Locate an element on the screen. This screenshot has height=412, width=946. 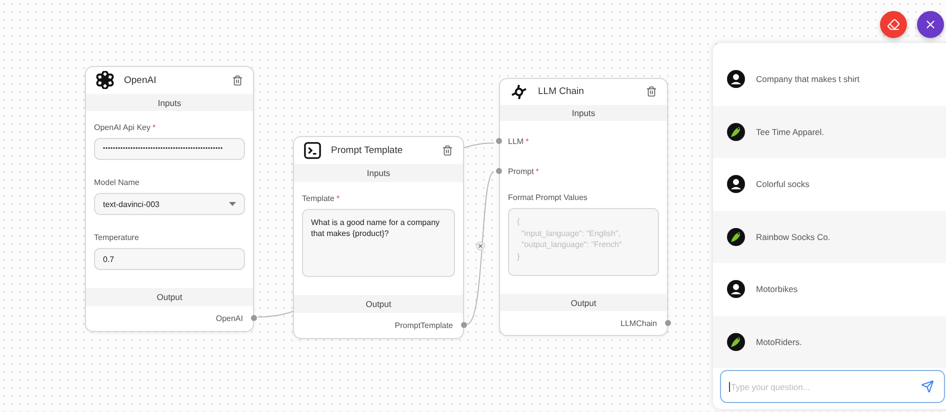
close-icon is located at coordinates (930, 24).